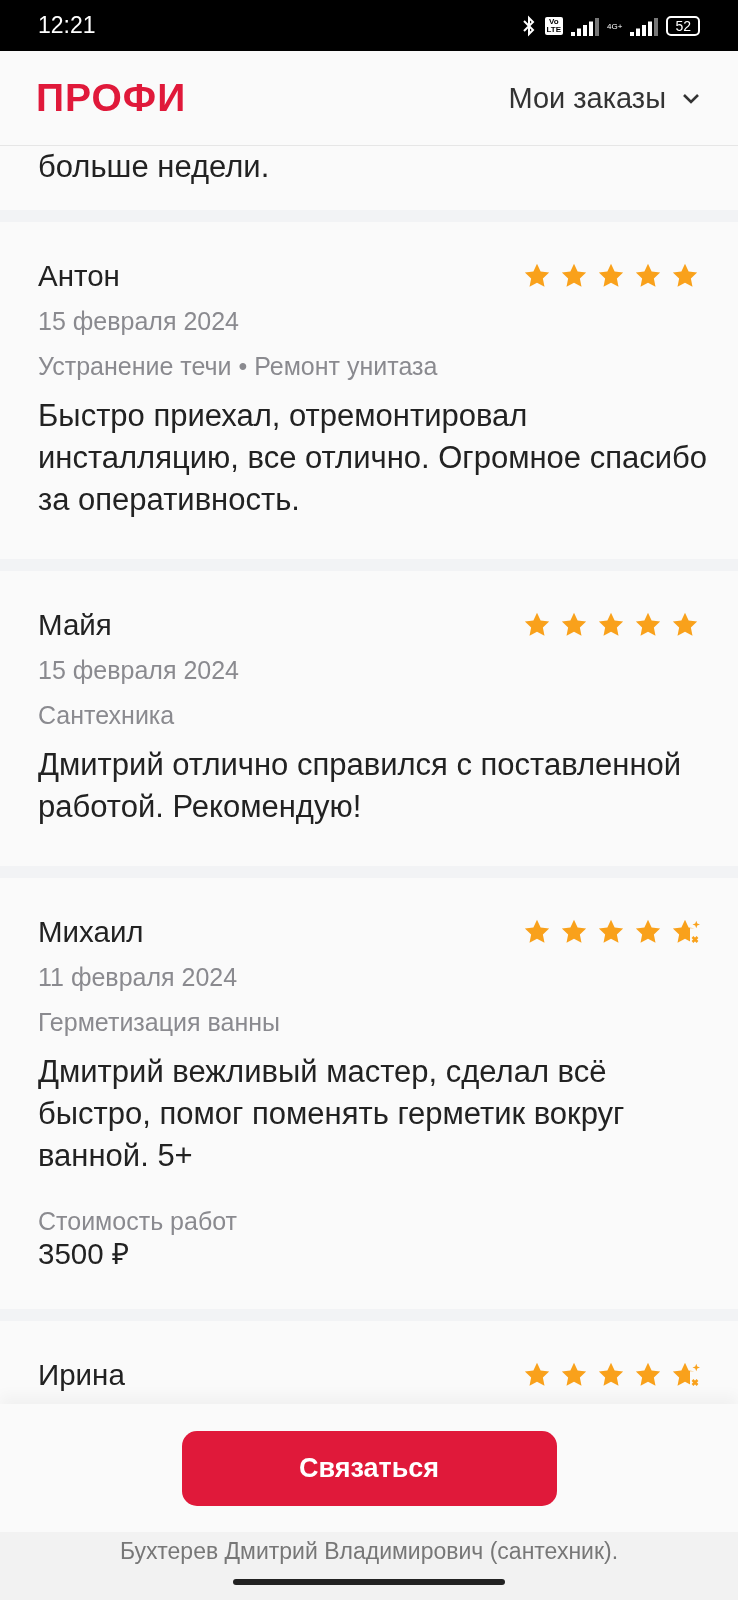 Image resolution: width=738 pixels, height=1600 pixels. I want to click on home-indicator, so click(369, 1582).